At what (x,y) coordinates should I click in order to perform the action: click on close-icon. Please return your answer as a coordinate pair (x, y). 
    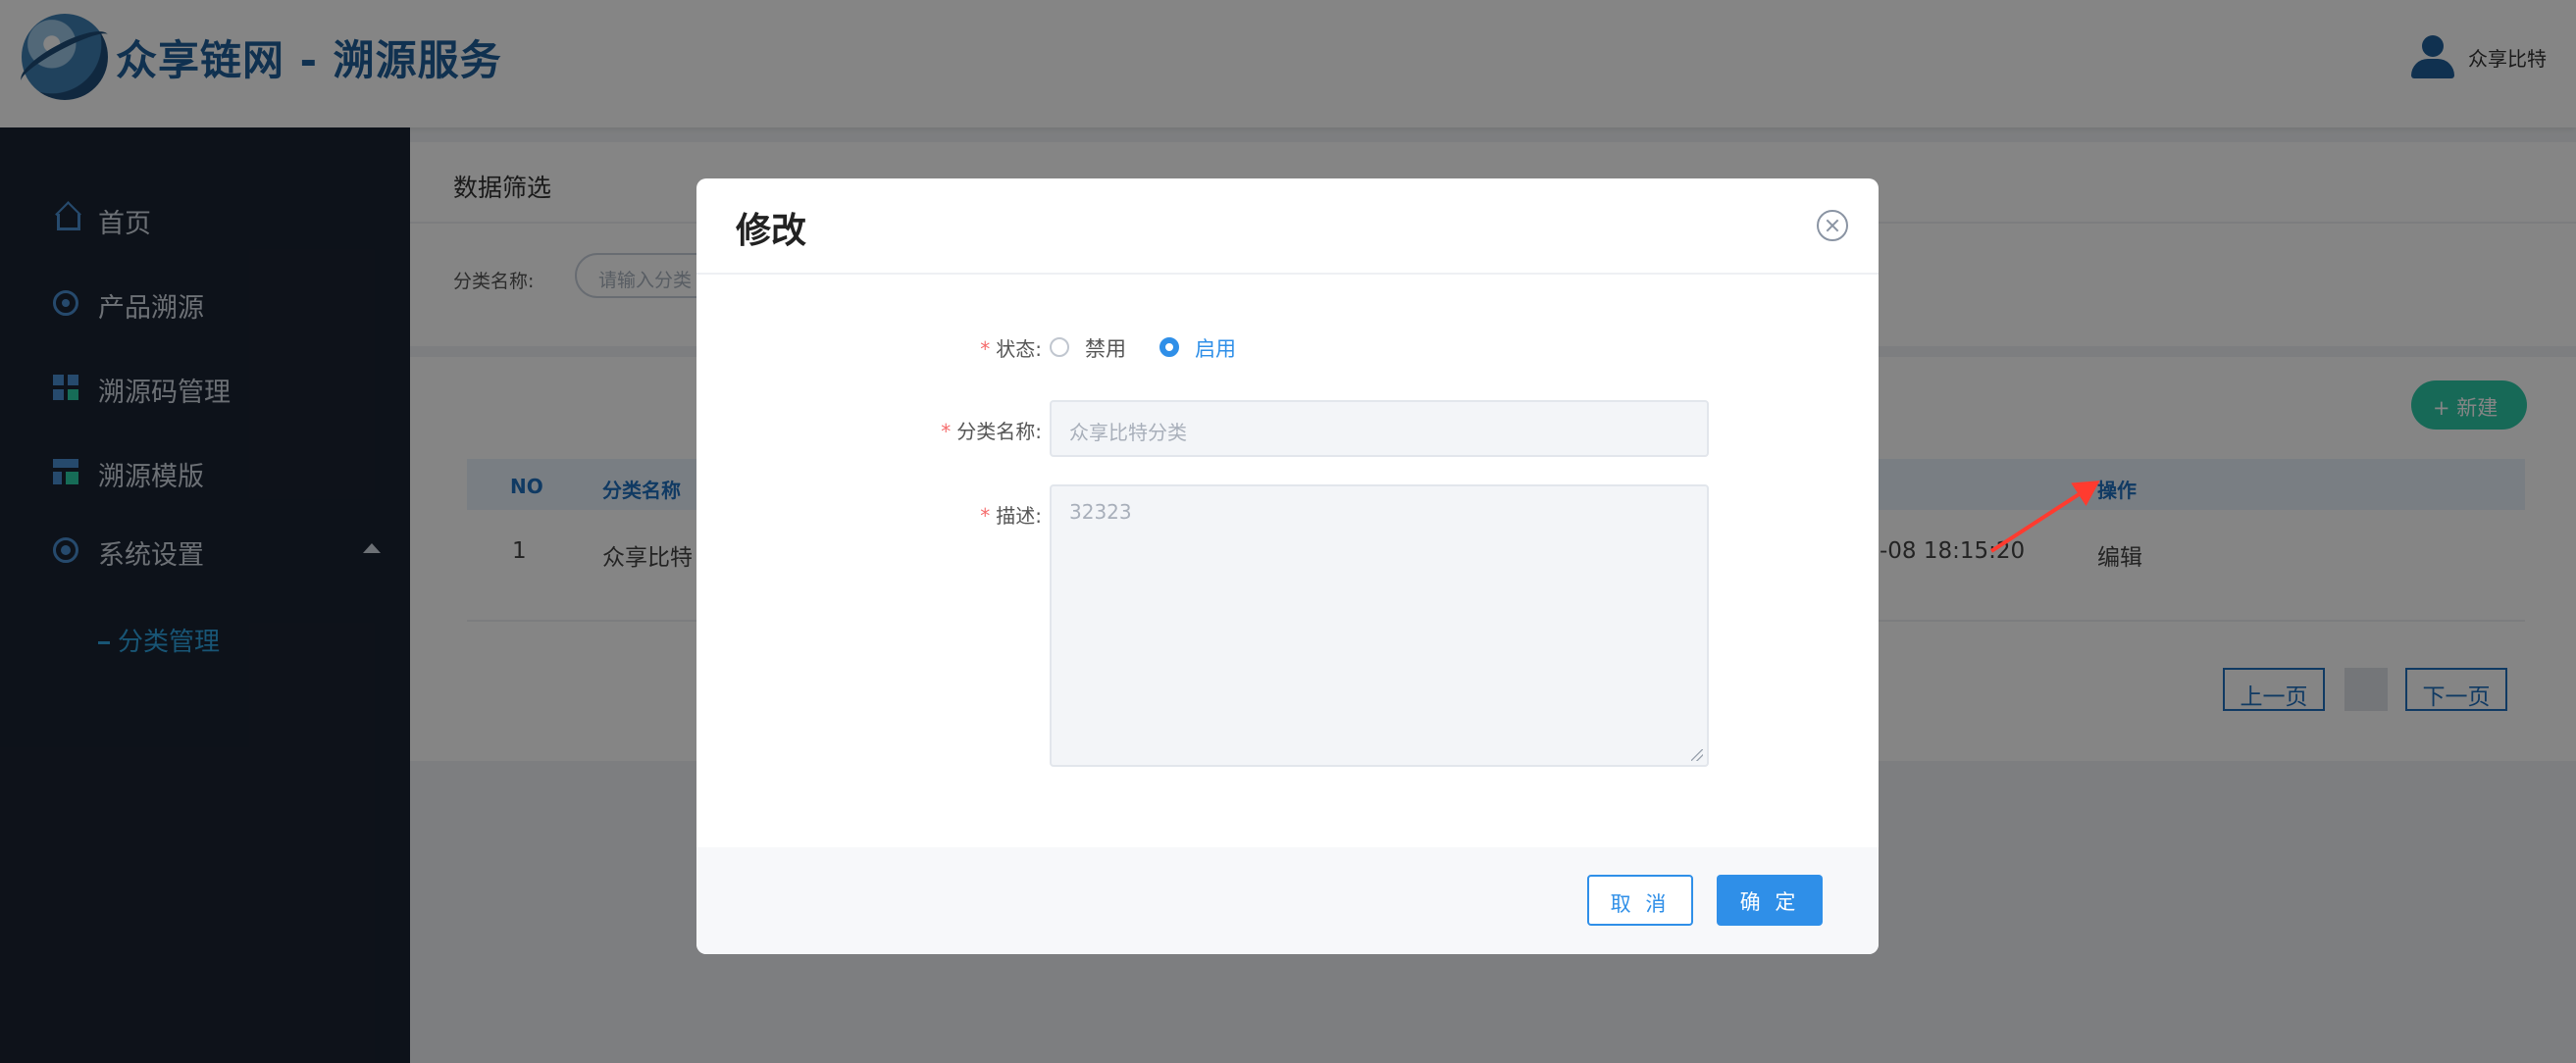
    Looking at the image, I should click on (1832, 225).